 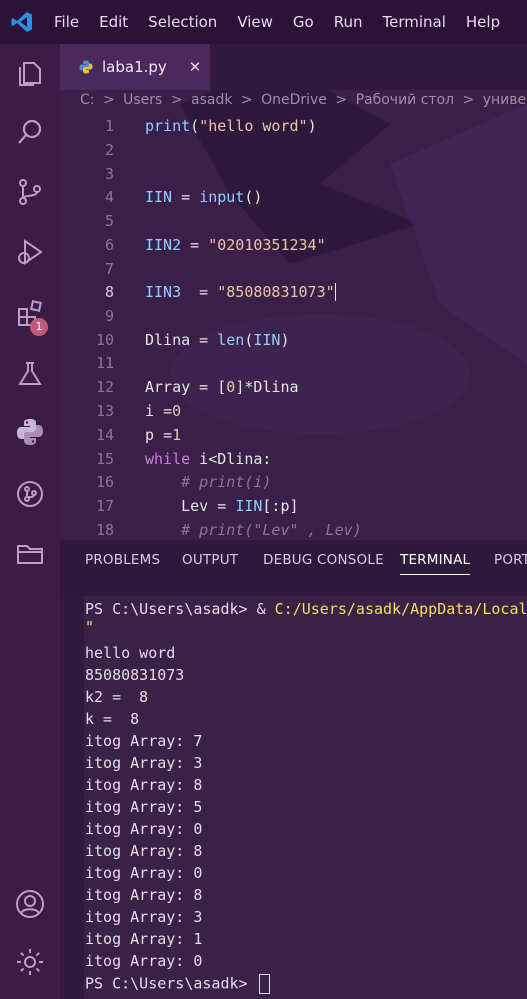 I want to click on code-line-active: 8 IIN3 = "85080831073", so click(x=293, y=292).